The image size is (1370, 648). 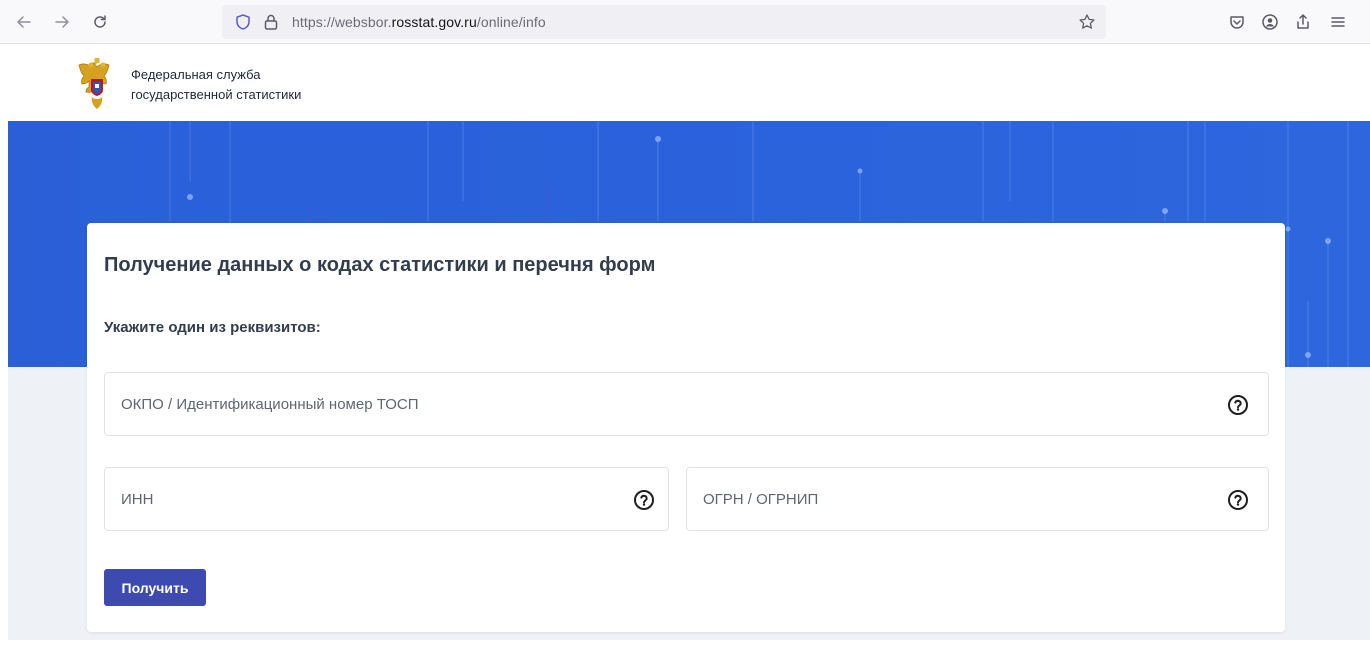 I want to click on org-name-line1: Федеральная служба, so click(x=196, y=74).